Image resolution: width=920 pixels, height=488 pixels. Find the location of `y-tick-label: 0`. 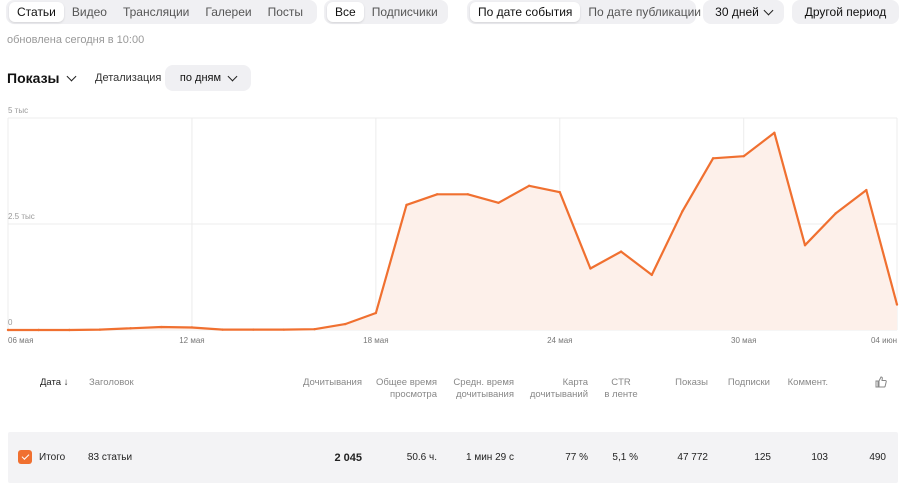

y-tick-label: 0 is located at coordinates (10, 322).